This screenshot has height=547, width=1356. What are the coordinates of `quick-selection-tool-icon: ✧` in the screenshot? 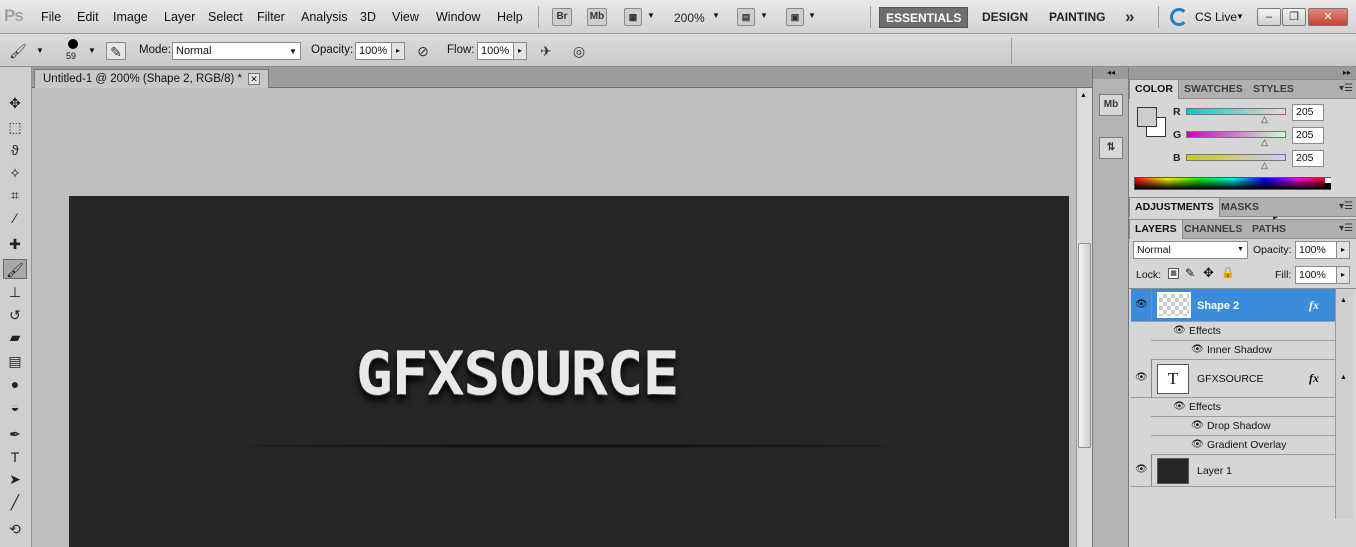 It's located at (15, 173).